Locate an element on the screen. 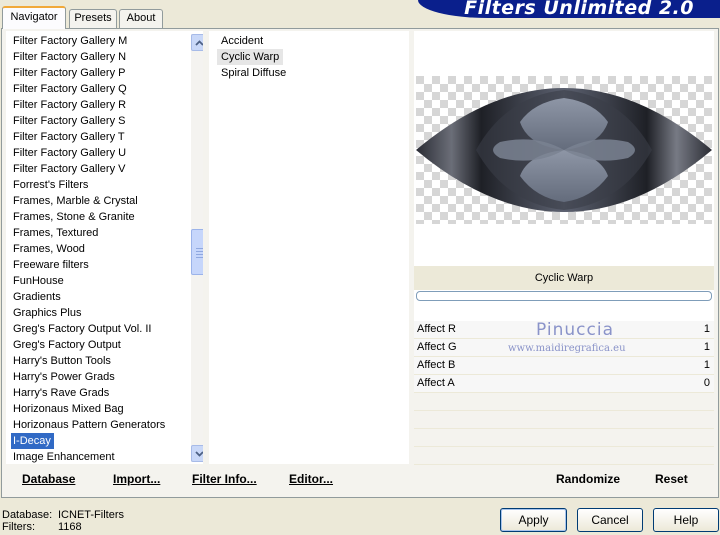 This screenshot has width=720, height=535. scroll-thumb is located at coordinates (197, 252).